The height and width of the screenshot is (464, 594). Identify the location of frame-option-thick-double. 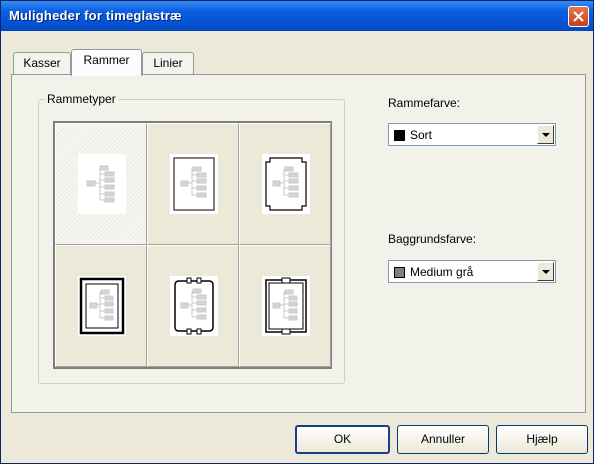
(101, 306).